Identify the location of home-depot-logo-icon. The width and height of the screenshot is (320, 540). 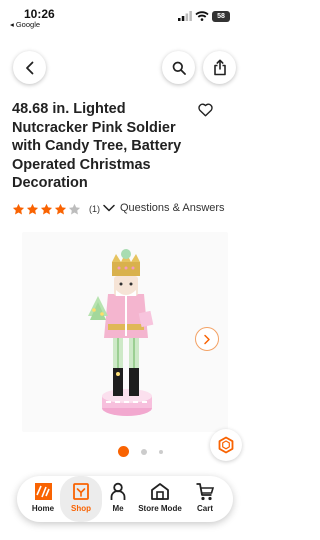
(43, 491).